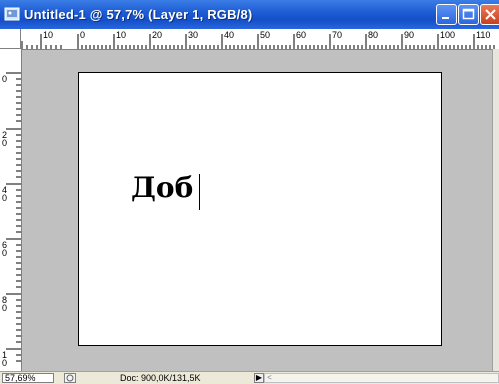 The width and height of the screenshot is (499, 384). Describe the element at coordinates (160, 378) in the screenshot. I see `doc-size-info: Doc: 900,0K/131,5K` at that location.